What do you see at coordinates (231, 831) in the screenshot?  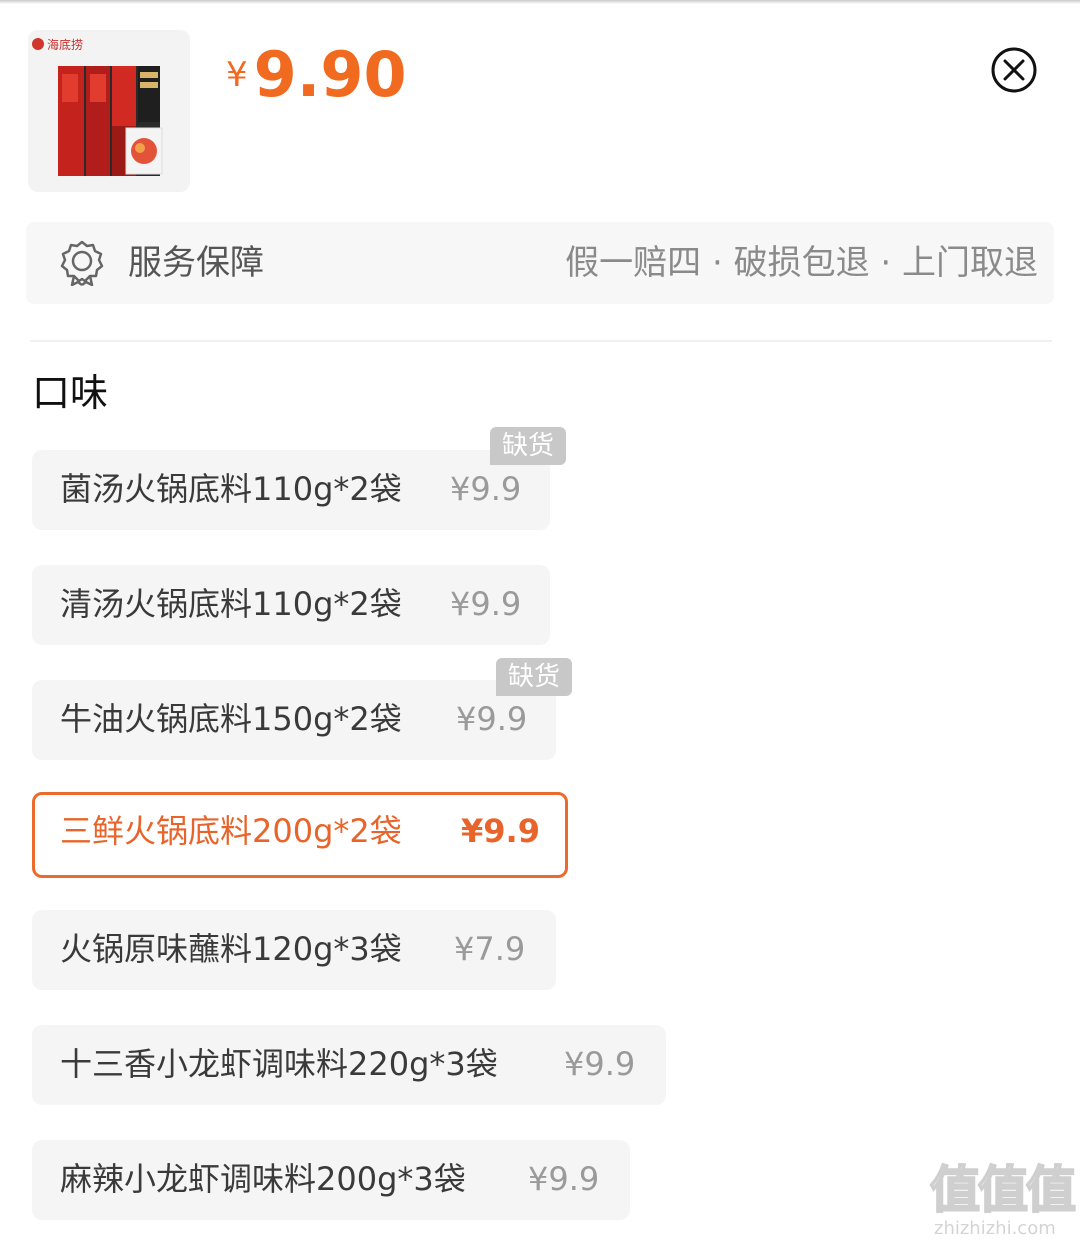 I see `option-name: 三鲜火锅底料200g*2袋` at bounding box center [231, 831].